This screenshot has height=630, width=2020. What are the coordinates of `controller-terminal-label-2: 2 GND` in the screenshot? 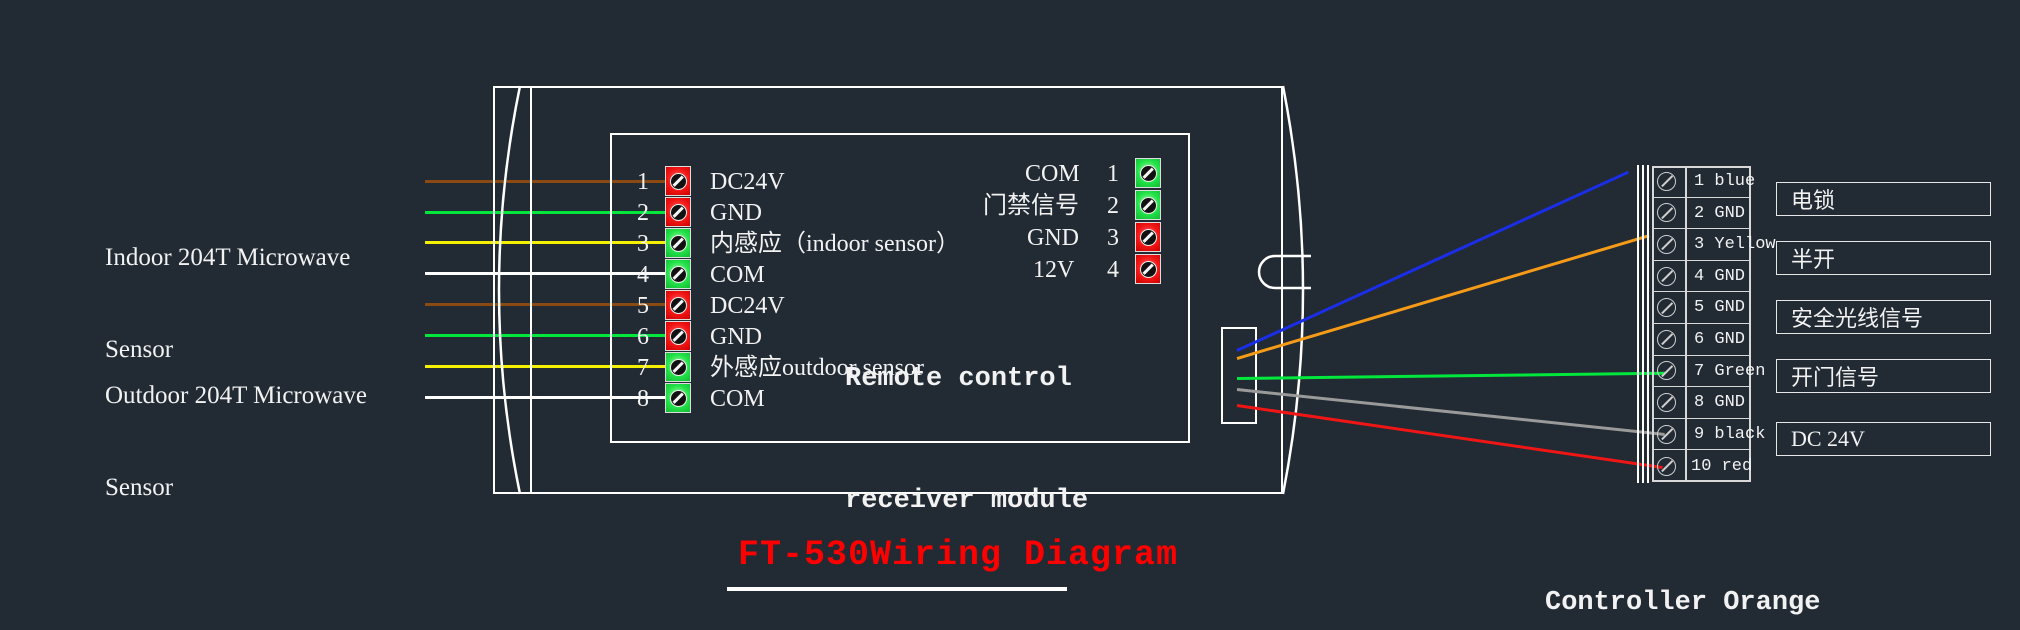 It's located at (1720, 213).